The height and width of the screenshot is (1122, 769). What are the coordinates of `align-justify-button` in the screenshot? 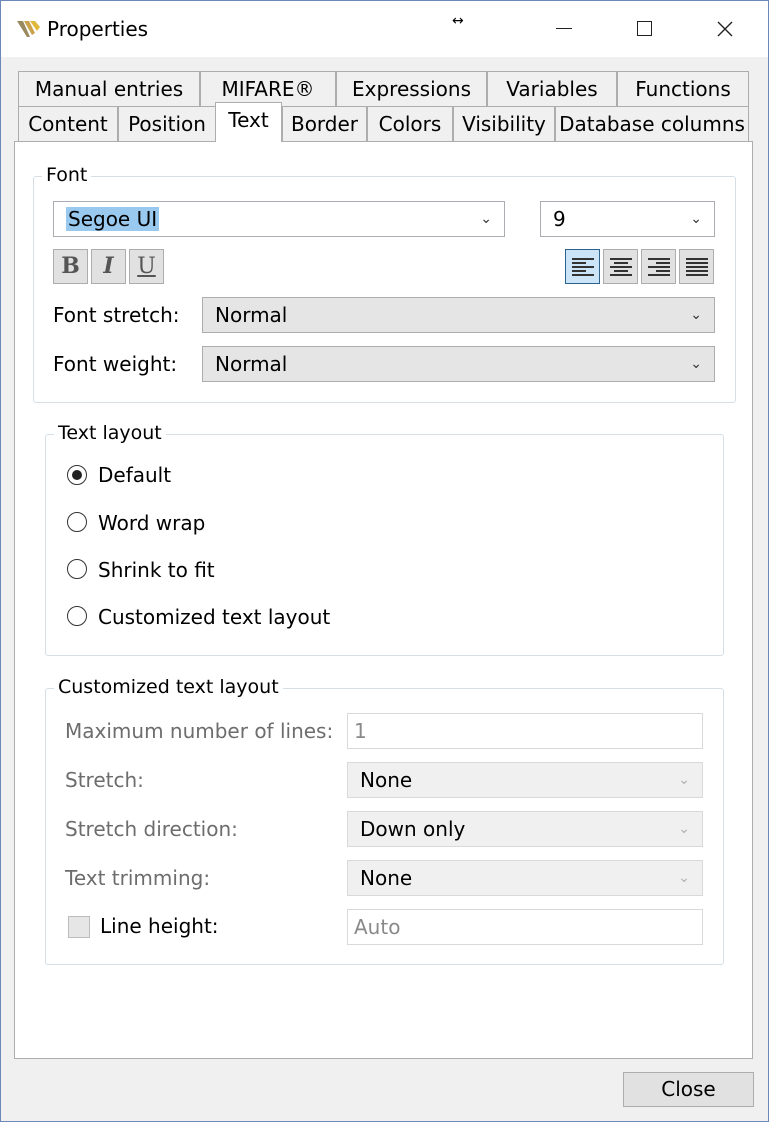 It's located at (696, 266).